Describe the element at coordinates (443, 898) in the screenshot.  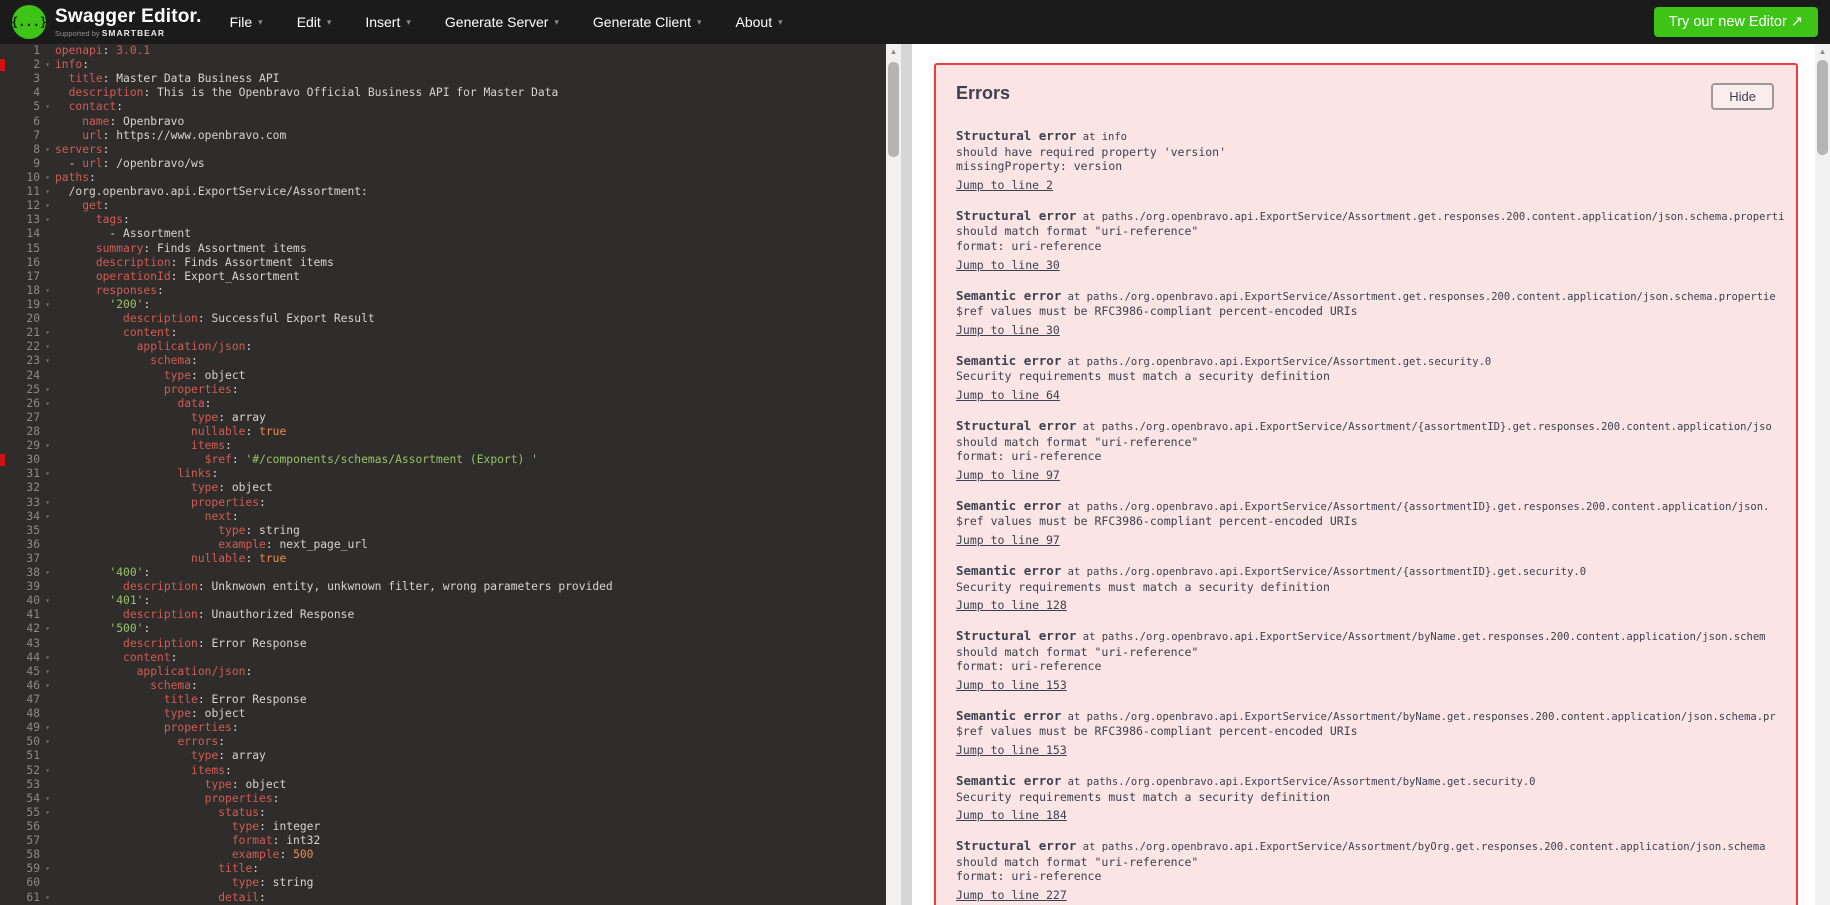
I see `editor-line: 61 ▾ detail:` at that location.